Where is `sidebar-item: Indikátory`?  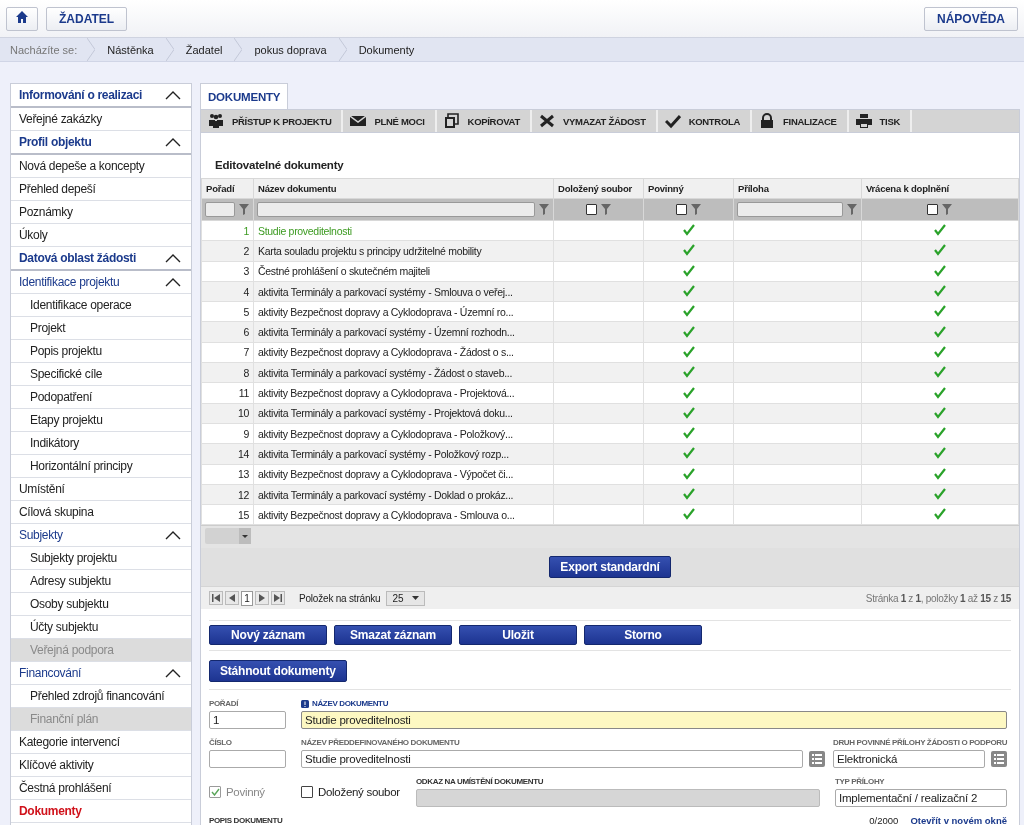 sidebar-item: Indikátory is located at coordinates (101, 443).